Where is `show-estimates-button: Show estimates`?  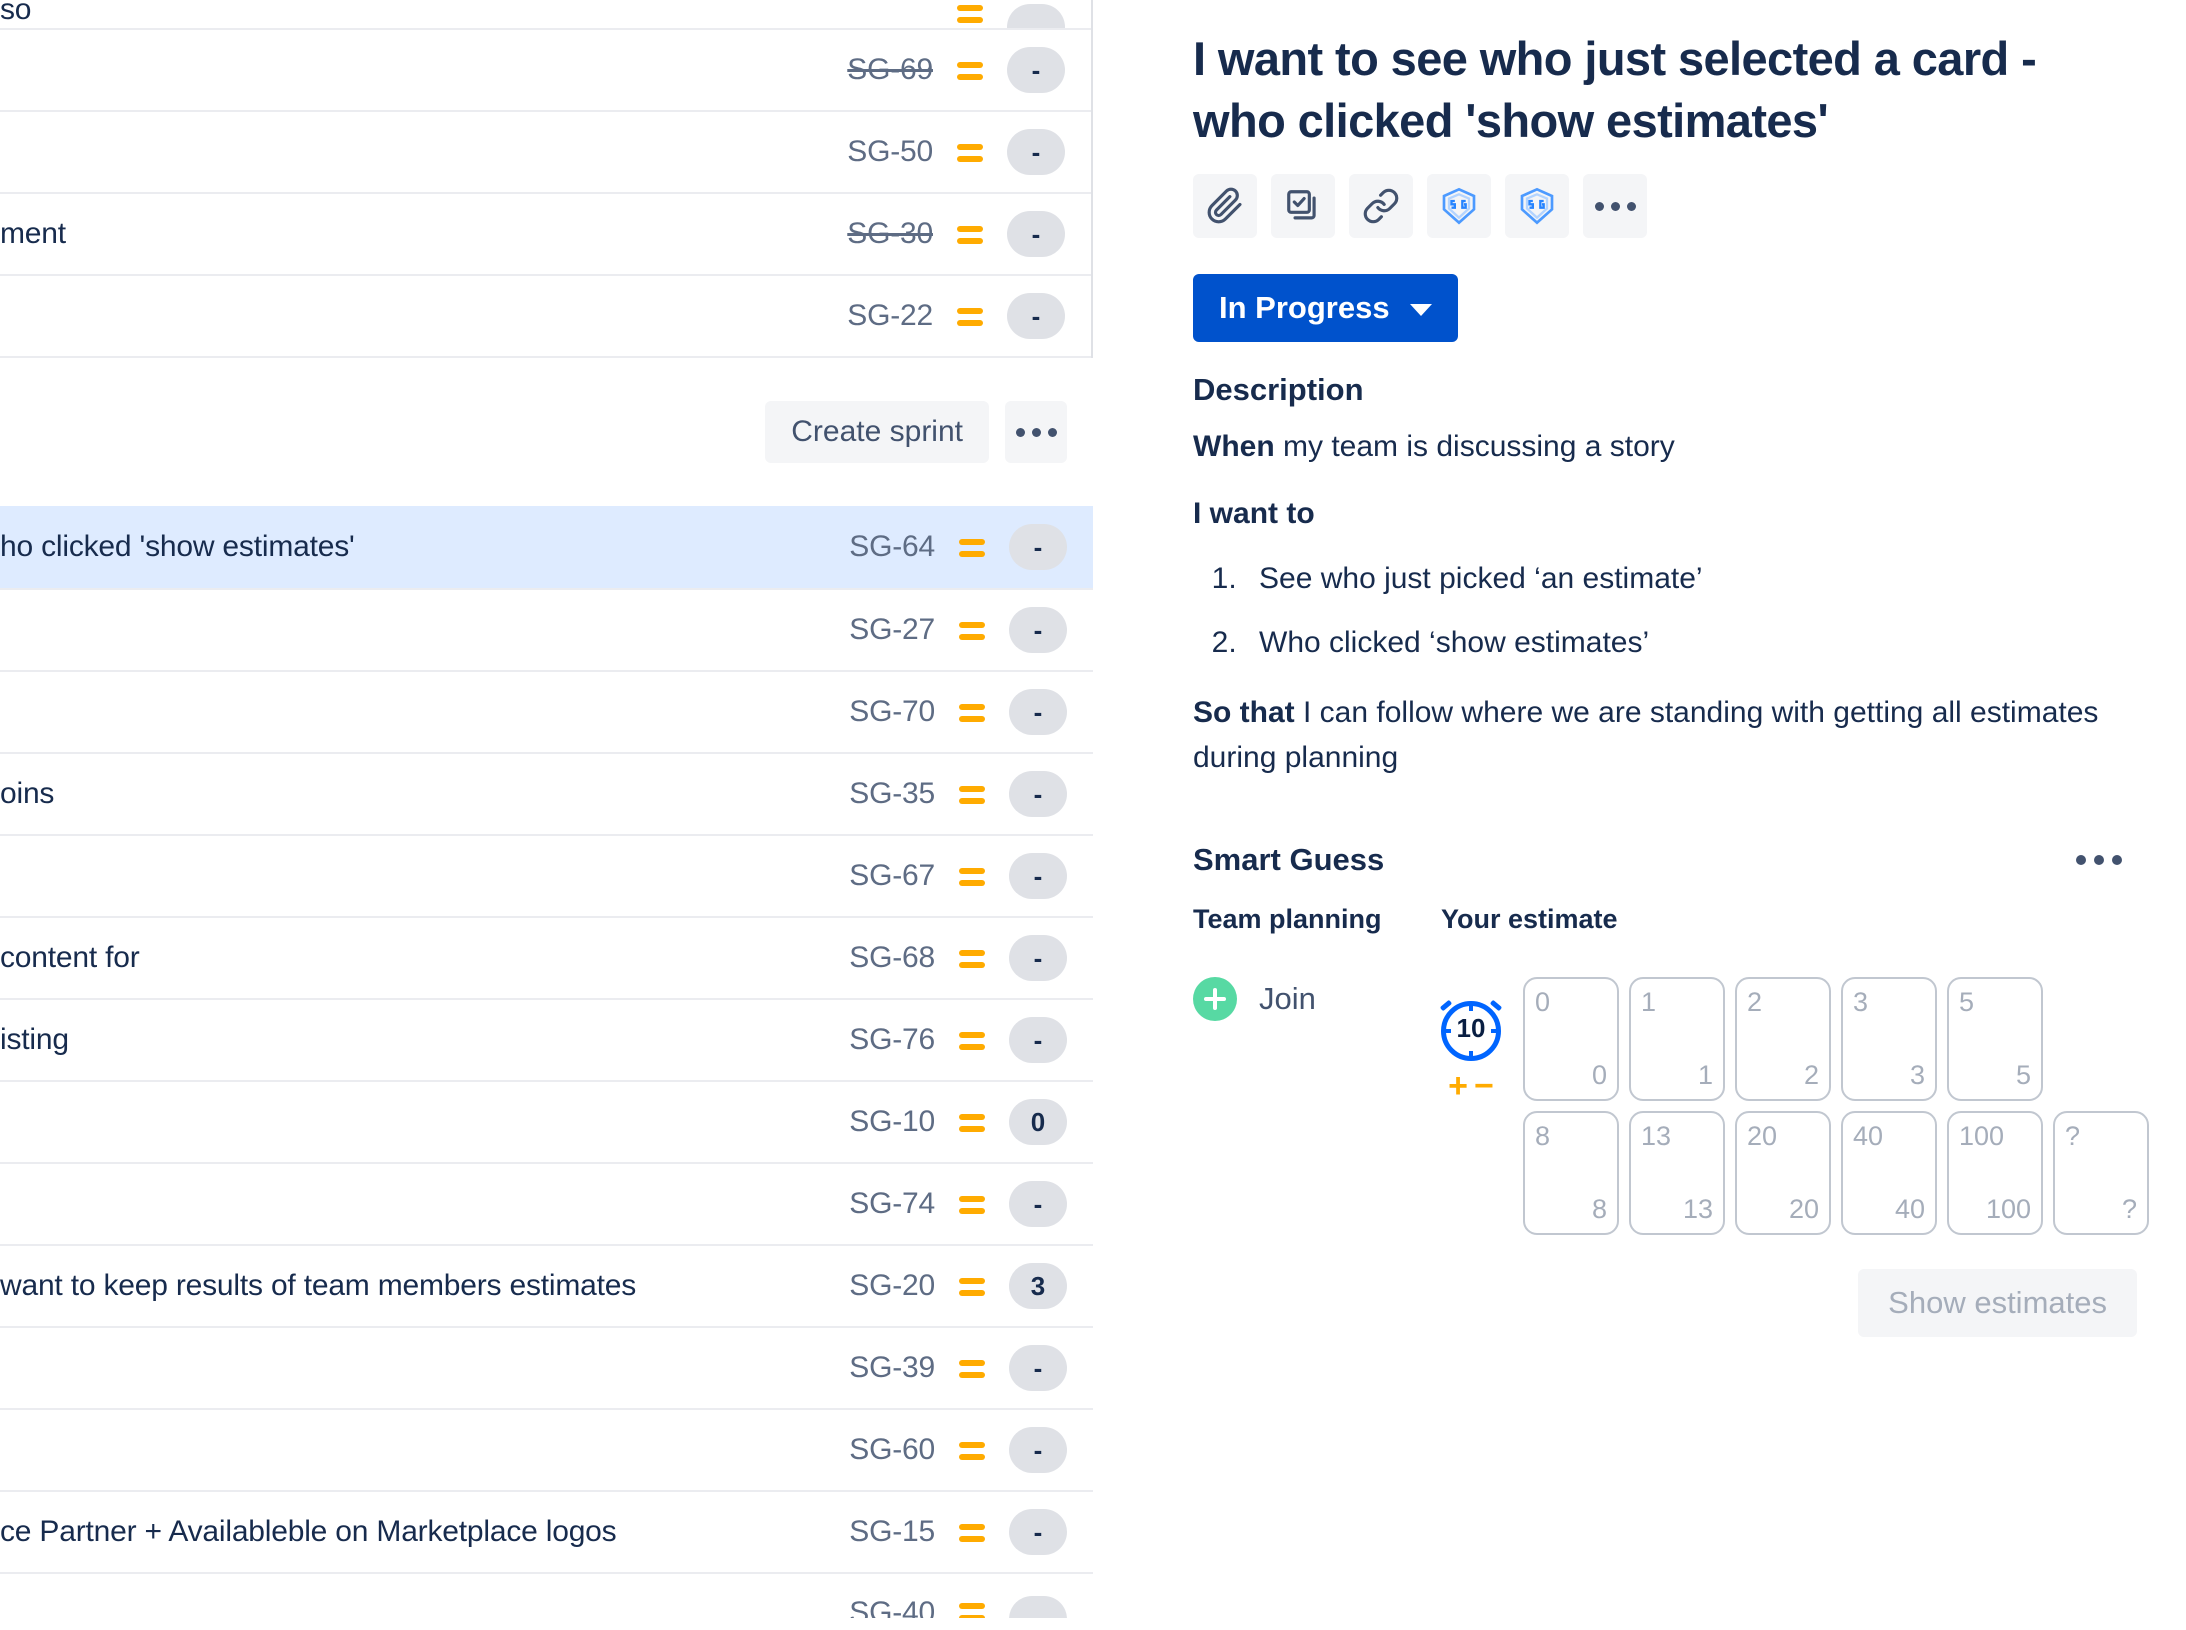 show-estimates-button: Show estimates is located at coordinates (1997, 1303).